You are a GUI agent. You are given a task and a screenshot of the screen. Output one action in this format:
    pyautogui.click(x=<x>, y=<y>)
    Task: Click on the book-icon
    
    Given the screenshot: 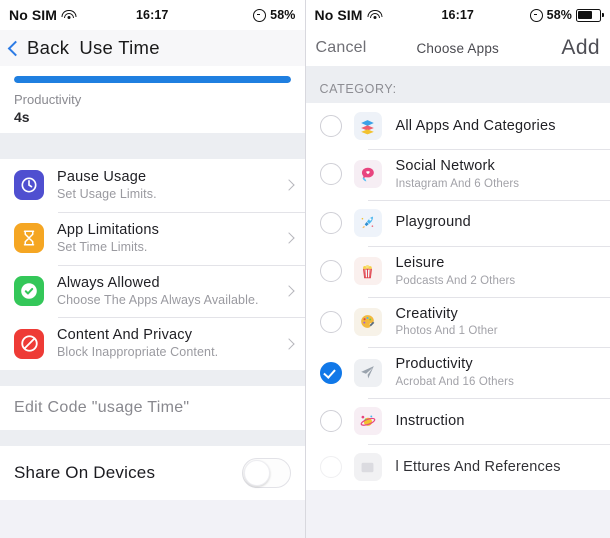 What is the action you would take?
    pyautogui.click(x=367, y=467)
    